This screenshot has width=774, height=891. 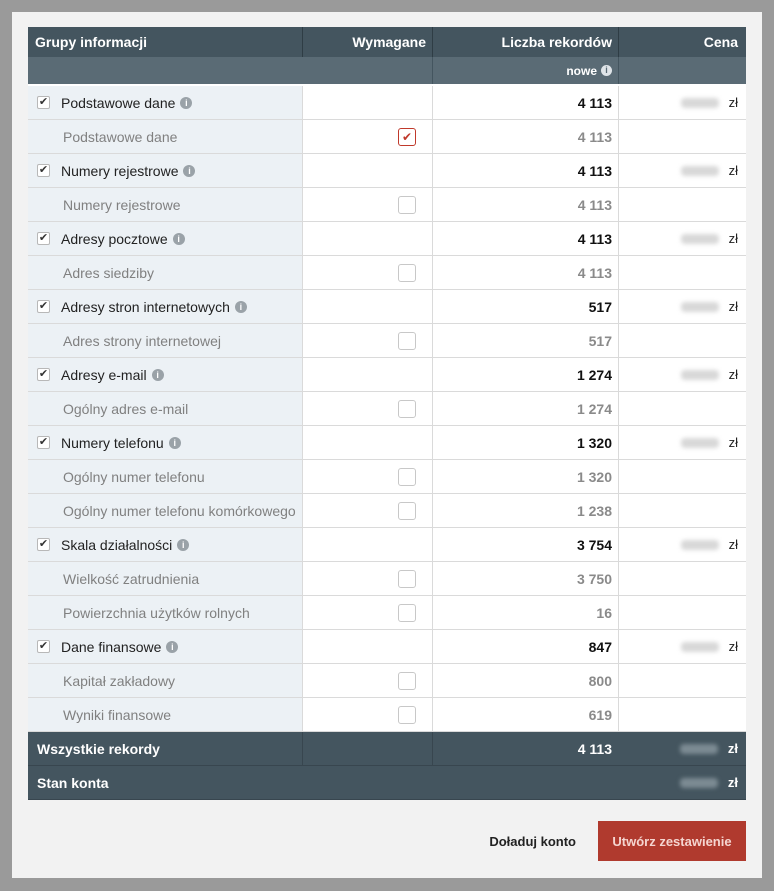 I want to click on group-label: Podstawowe dane, so click(x=118, y=102).